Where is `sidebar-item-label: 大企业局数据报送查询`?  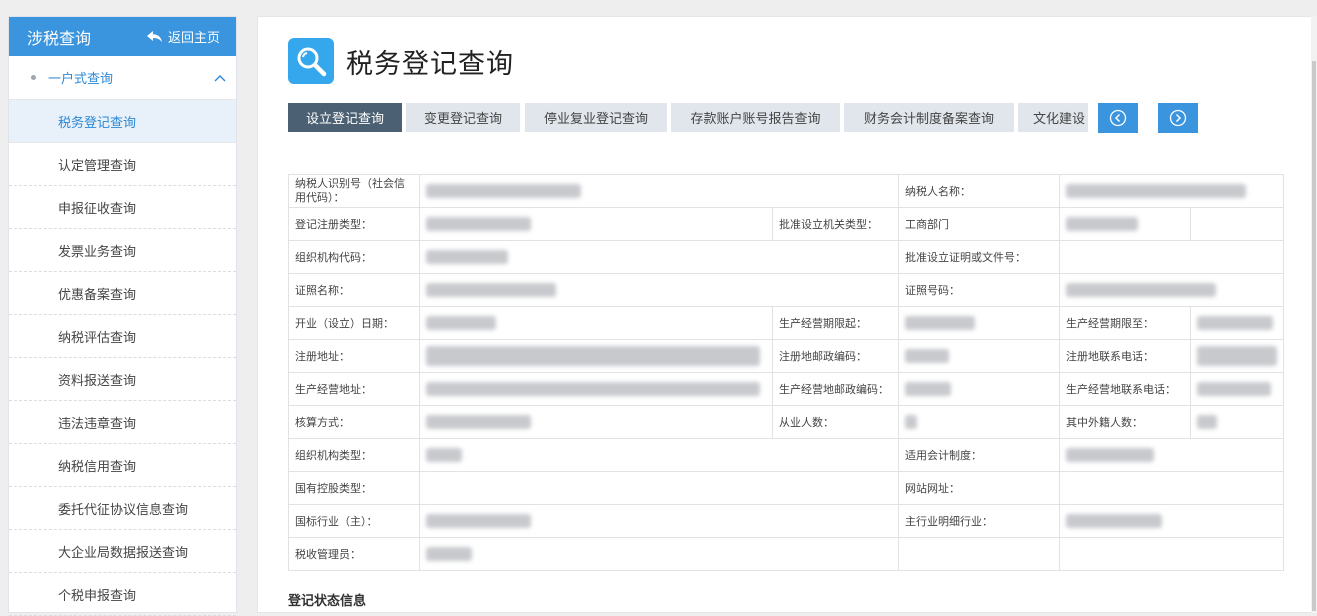
sidebar-item-label: 大企业局数据报送查询 is located at coordinates (123, 553).